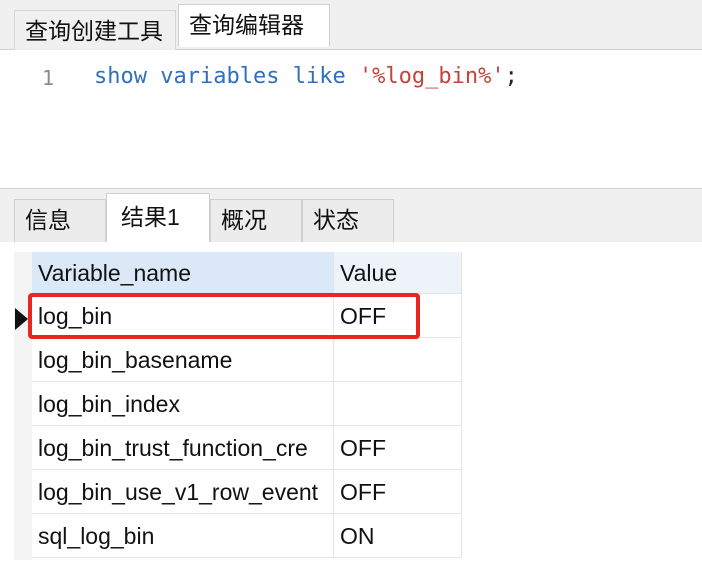 The height and width of the screenshot is (570, 702). I want to click on line-gutter: 1, so click(40, 119).